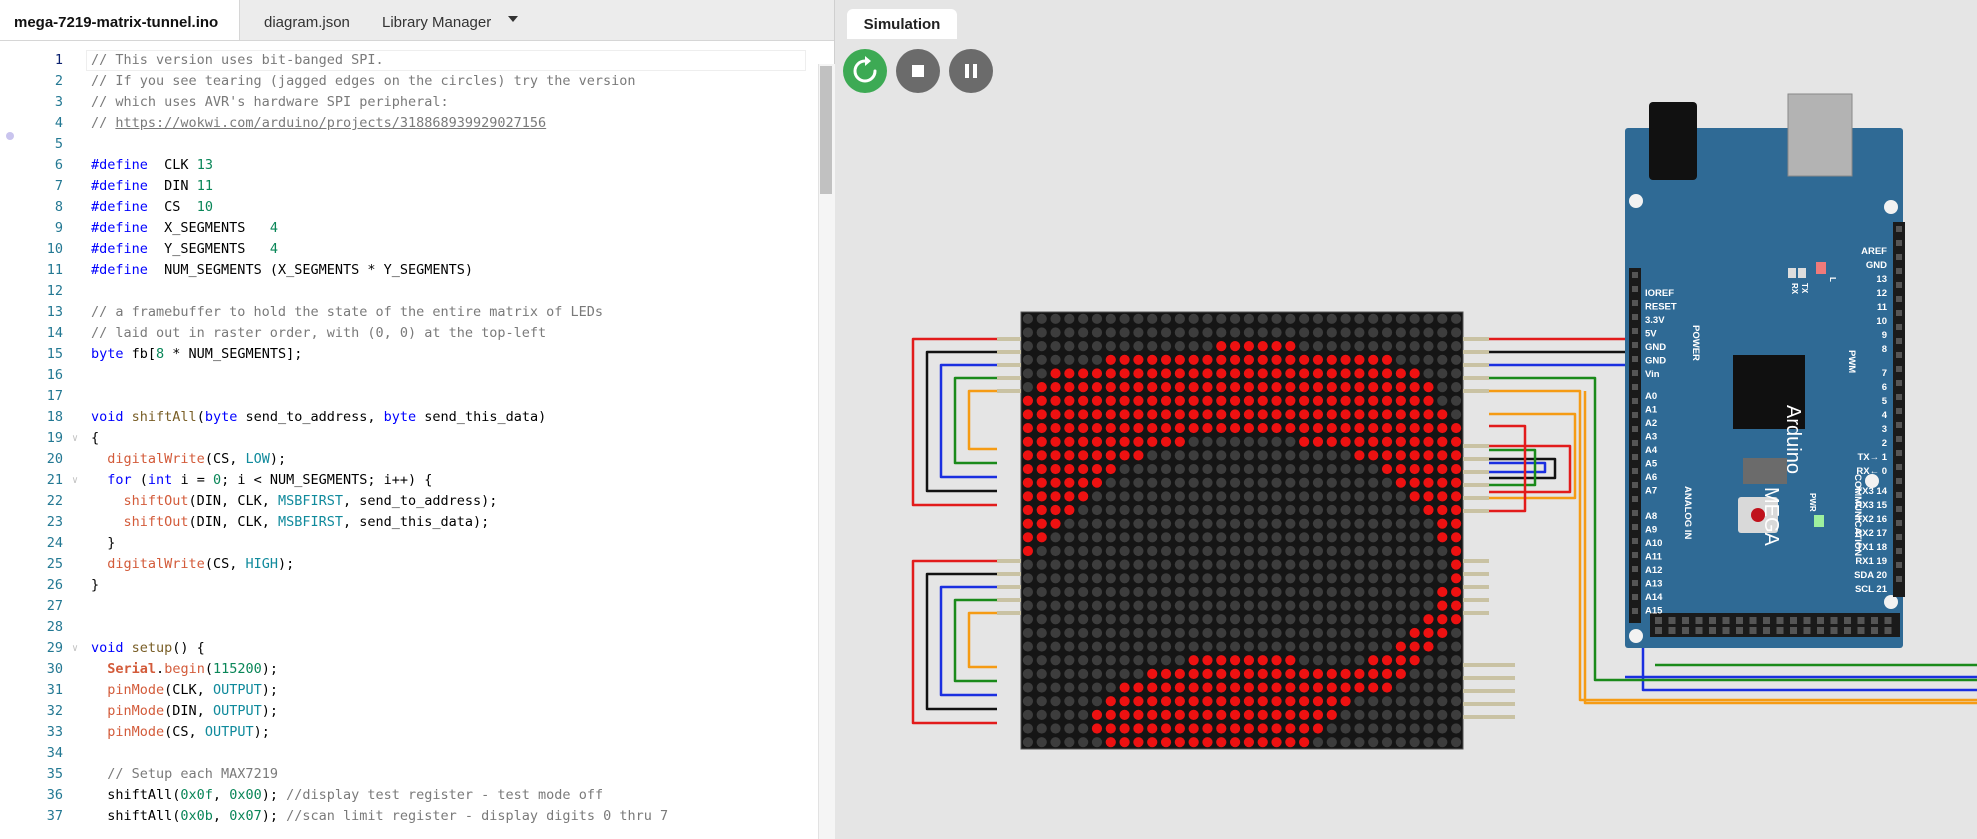 Image resolution: width=1977 pixels, height=839 pixels. I want to click on code-line: 25 digitalWrite(CS, HIGH);, so click(410, 564).